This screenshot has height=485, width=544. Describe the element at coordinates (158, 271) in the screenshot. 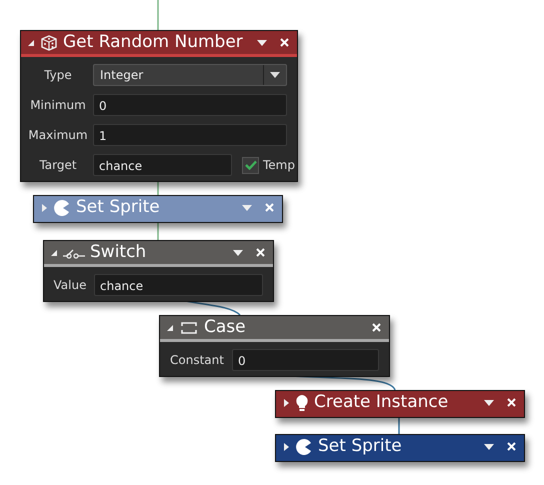

I see `action-block: Switch Value chance` at that location.